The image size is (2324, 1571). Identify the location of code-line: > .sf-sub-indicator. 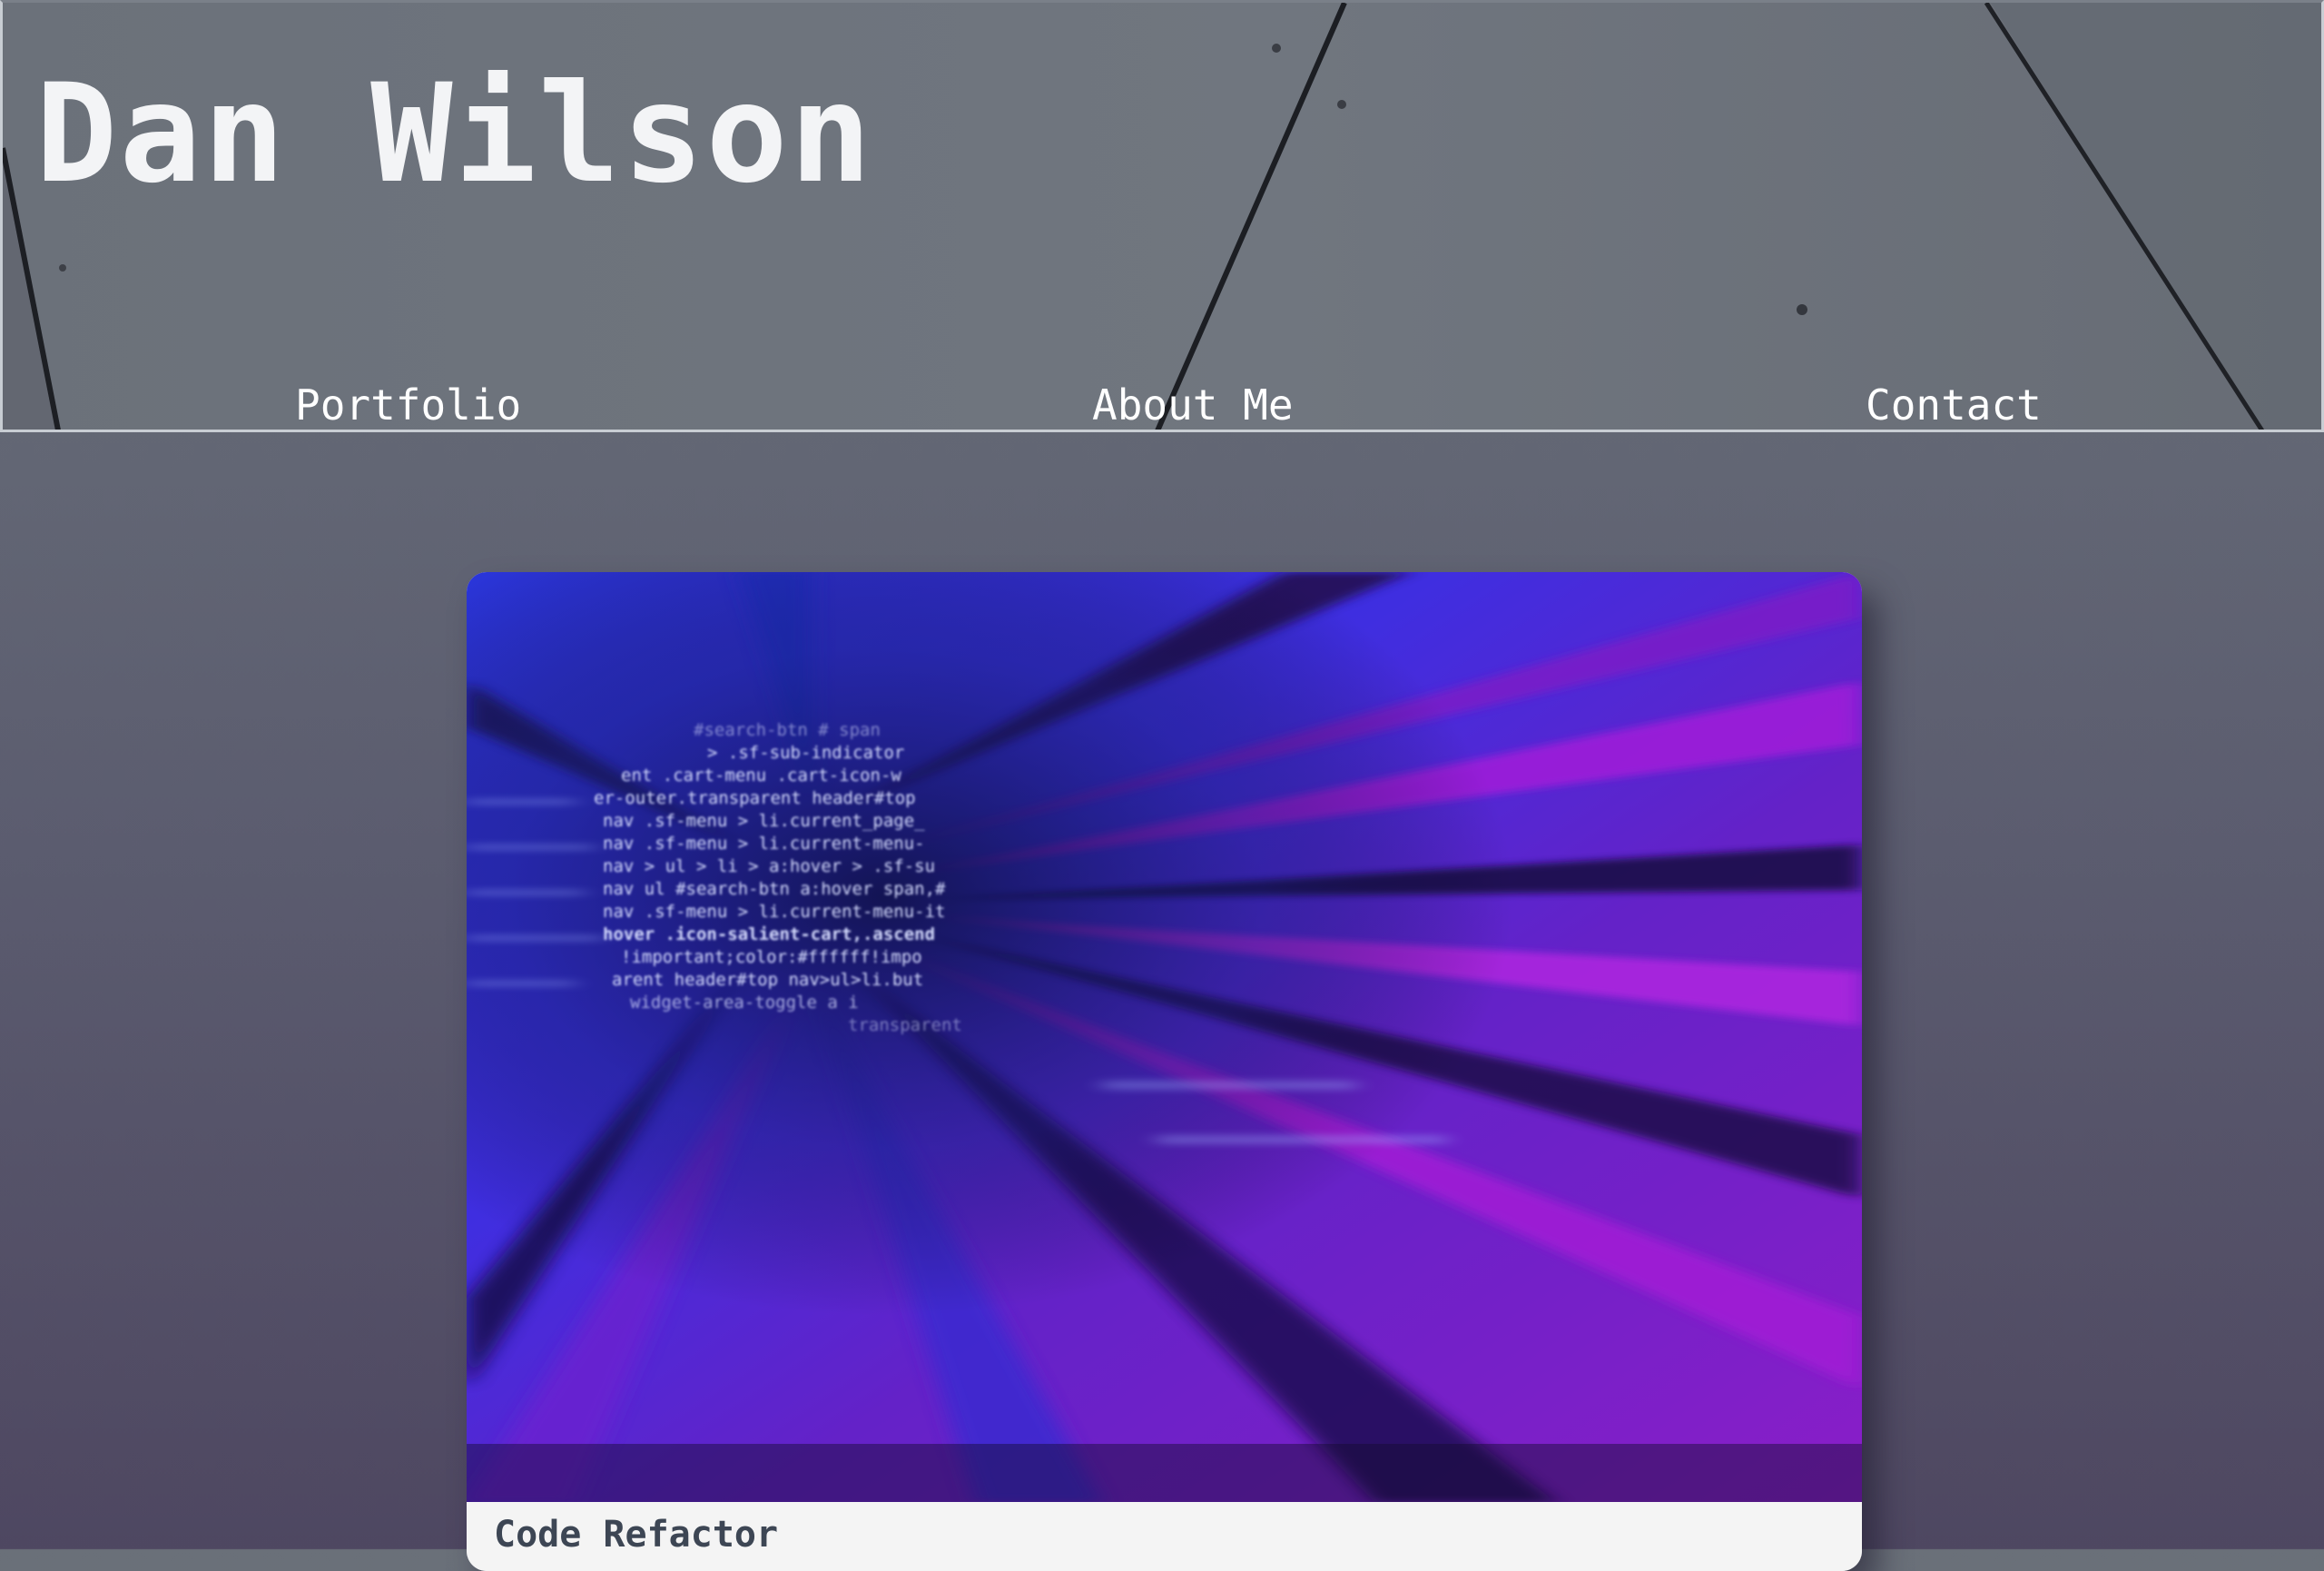
(805, 753).